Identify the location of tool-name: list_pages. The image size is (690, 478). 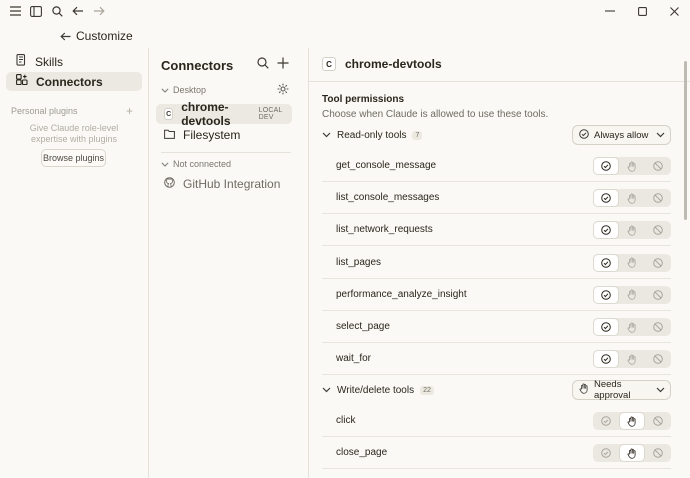
(359, 262).